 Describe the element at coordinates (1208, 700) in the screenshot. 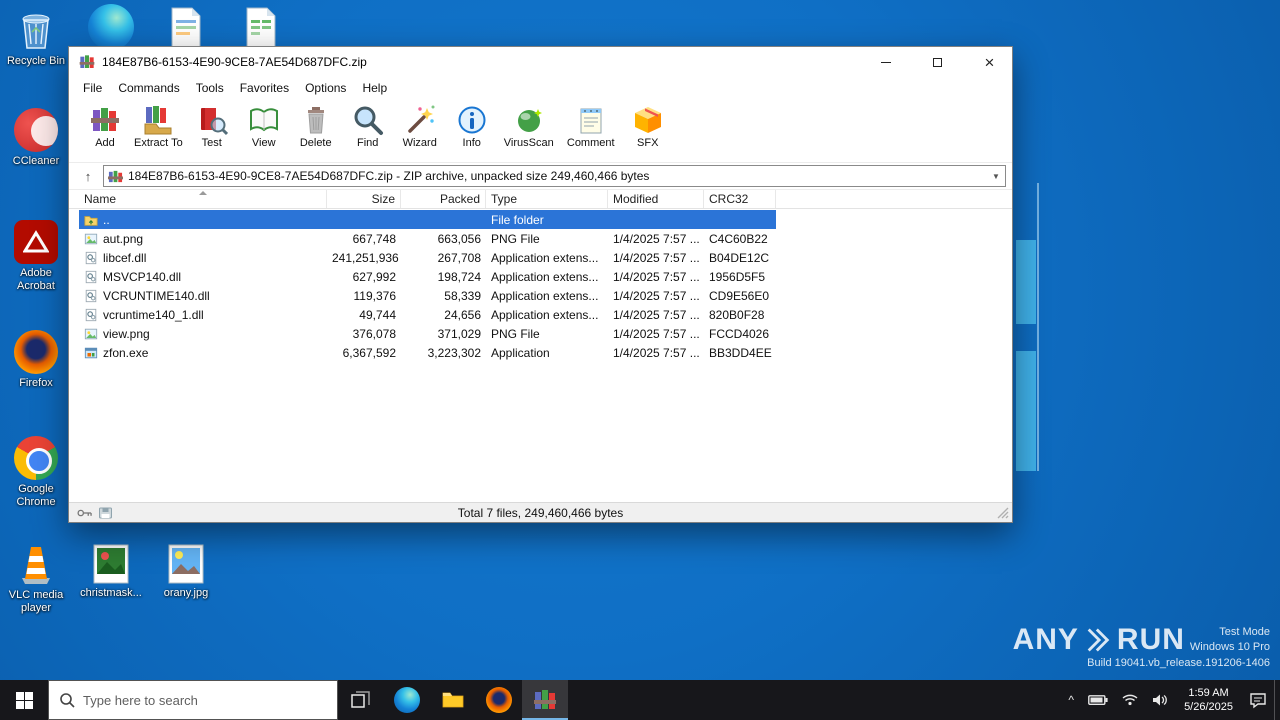

I see `taskbar-clock: 1:59 AM 5/26/2025` at that location.